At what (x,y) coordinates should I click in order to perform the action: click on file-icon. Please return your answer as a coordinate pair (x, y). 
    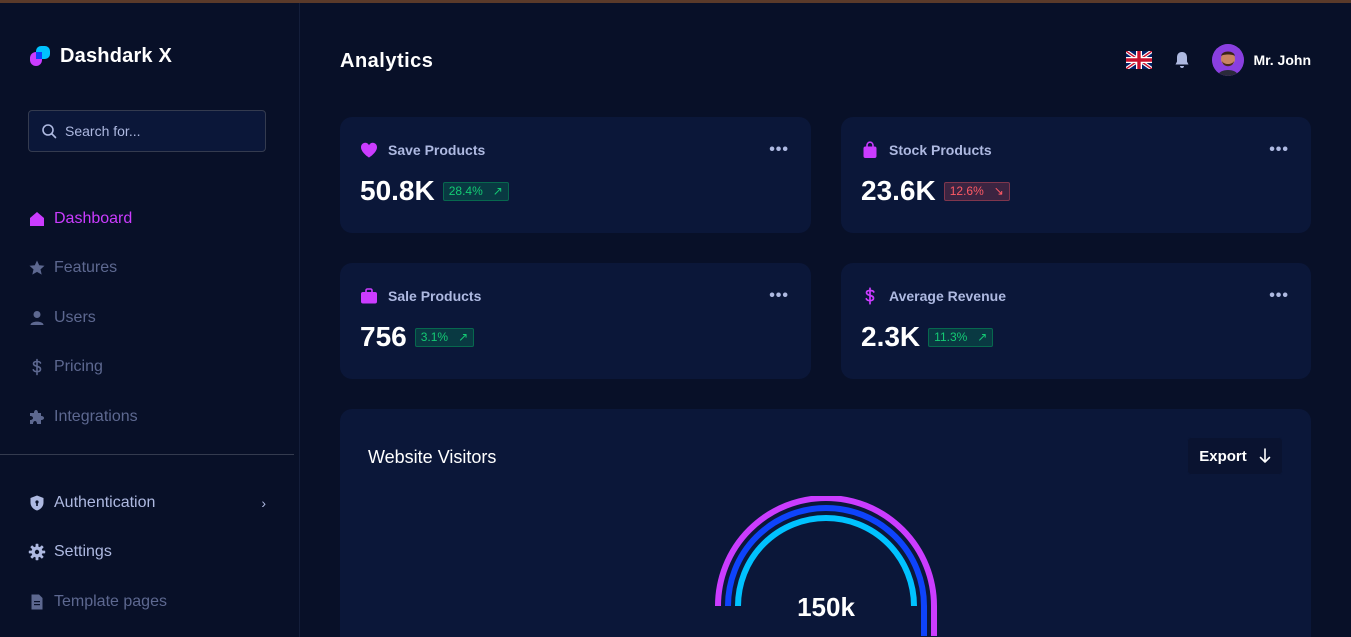
    Looking at the image, I should click on (37, 602).